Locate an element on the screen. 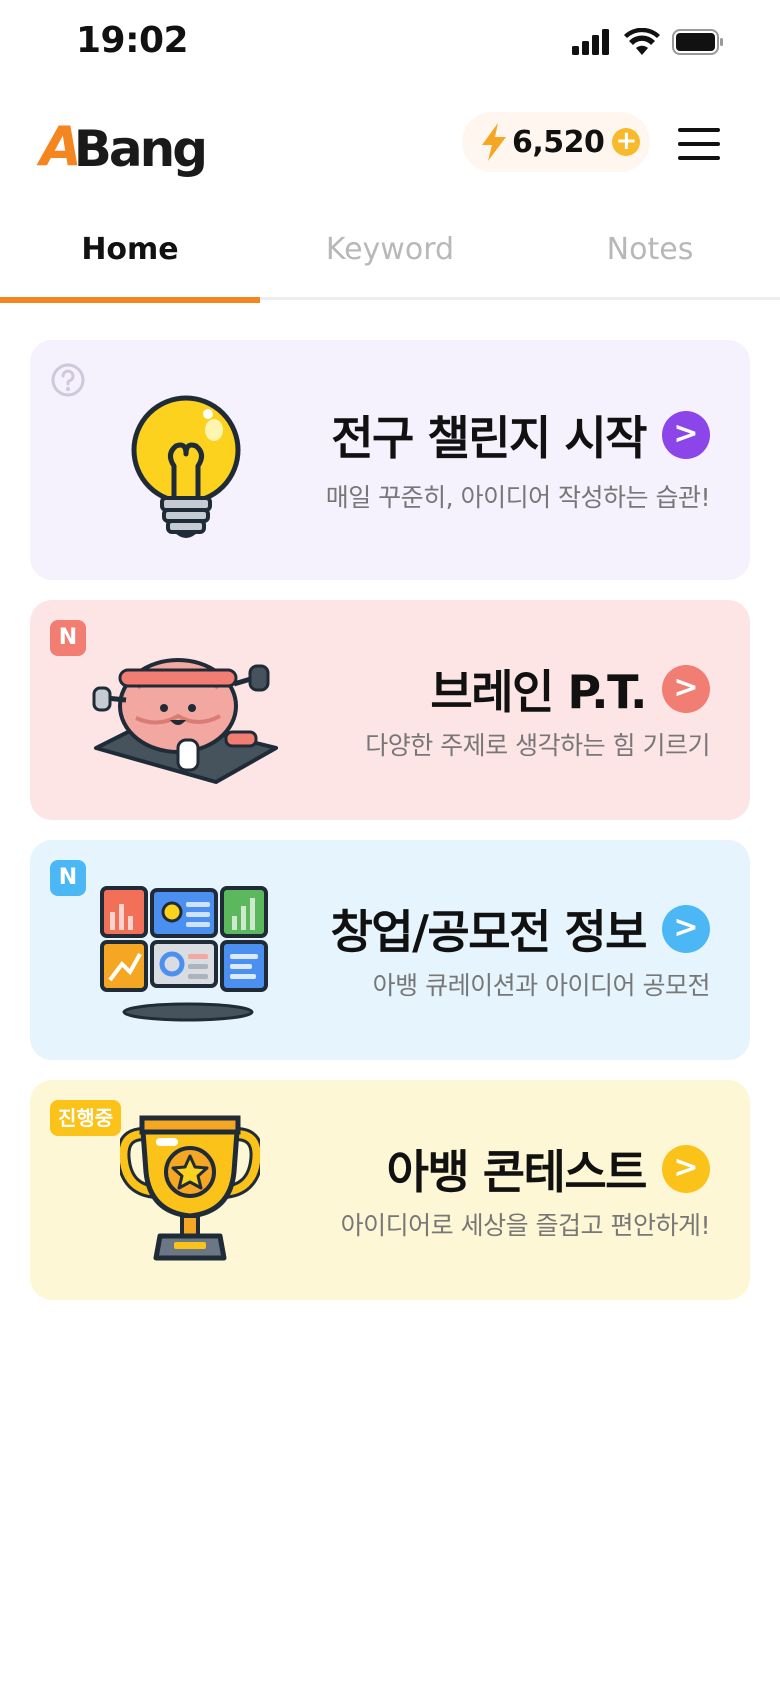 Image resolution: width=780 pixels, height=1688 pixels. card-subtitle: 매일 꾸준히, 아이디어 작성하는 습관! is located at coordinates (518, 497).